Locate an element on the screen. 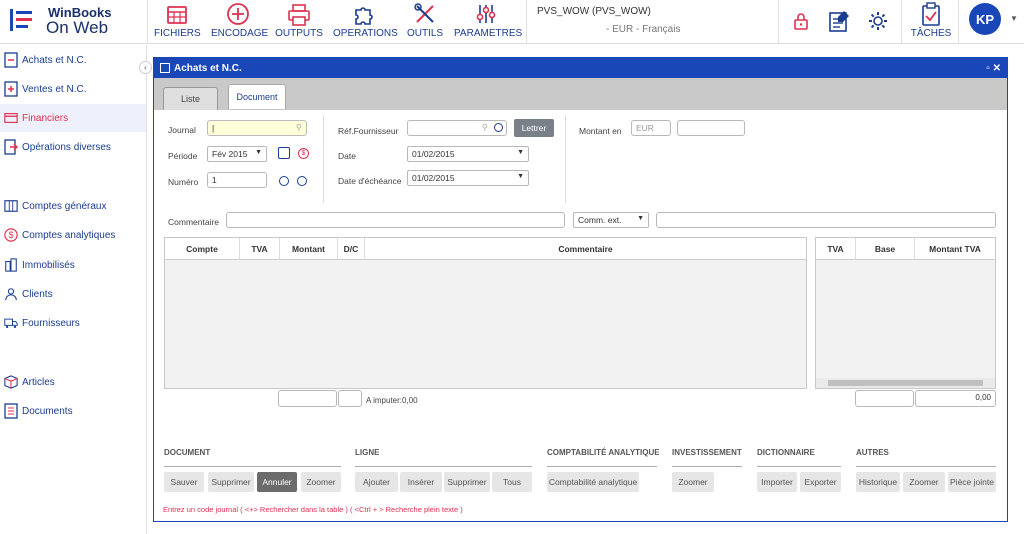 The height and width of the screenshot is (534, 1024). logo-mark-icon is located at coordinates (21, 20).